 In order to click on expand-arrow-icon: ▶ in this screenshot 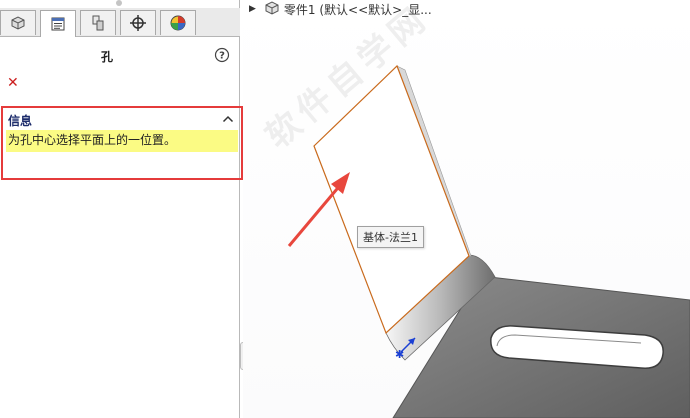, I will do `click(252, 9)`.